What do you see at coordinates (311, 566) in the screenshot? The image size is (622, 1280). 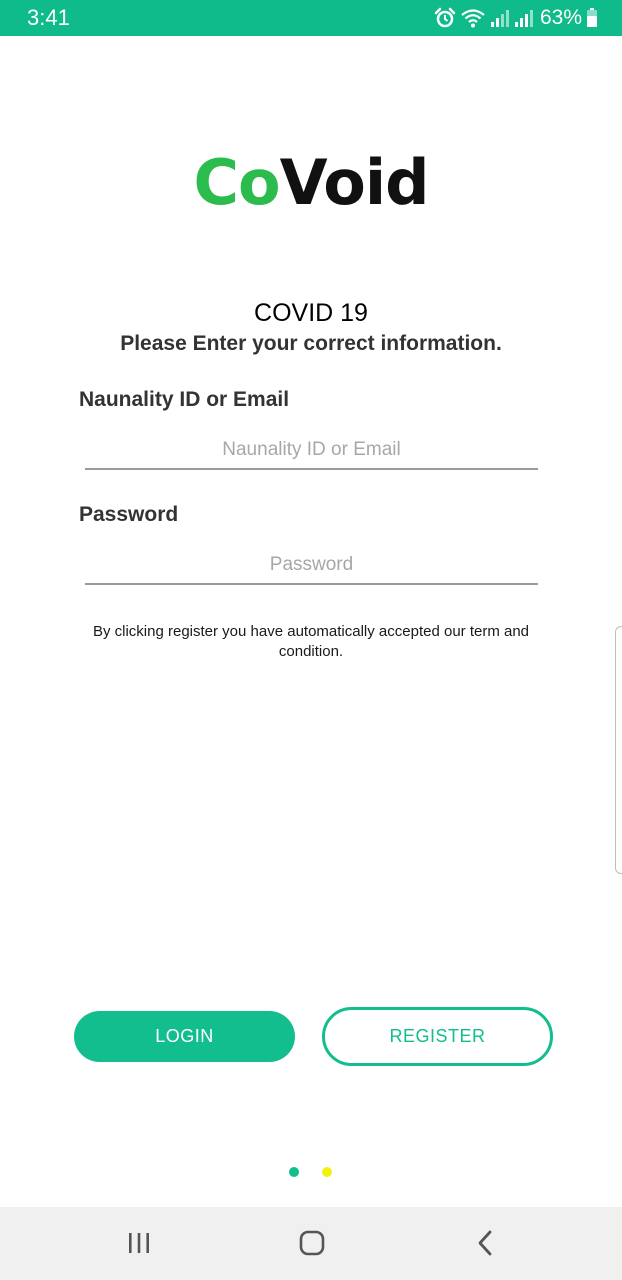 I see `password-input` at bounding box center [311, 566].